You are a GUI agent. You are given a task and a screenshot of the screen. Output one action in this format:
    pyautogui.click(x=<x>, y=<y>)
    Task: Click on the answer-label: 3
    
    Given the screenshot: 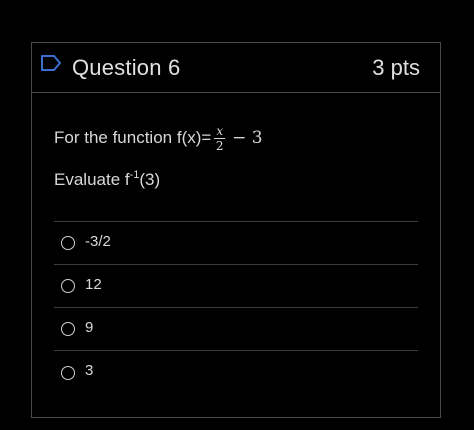 What is the action you would take?
    pyautogui.click(x=89, y=370)
    